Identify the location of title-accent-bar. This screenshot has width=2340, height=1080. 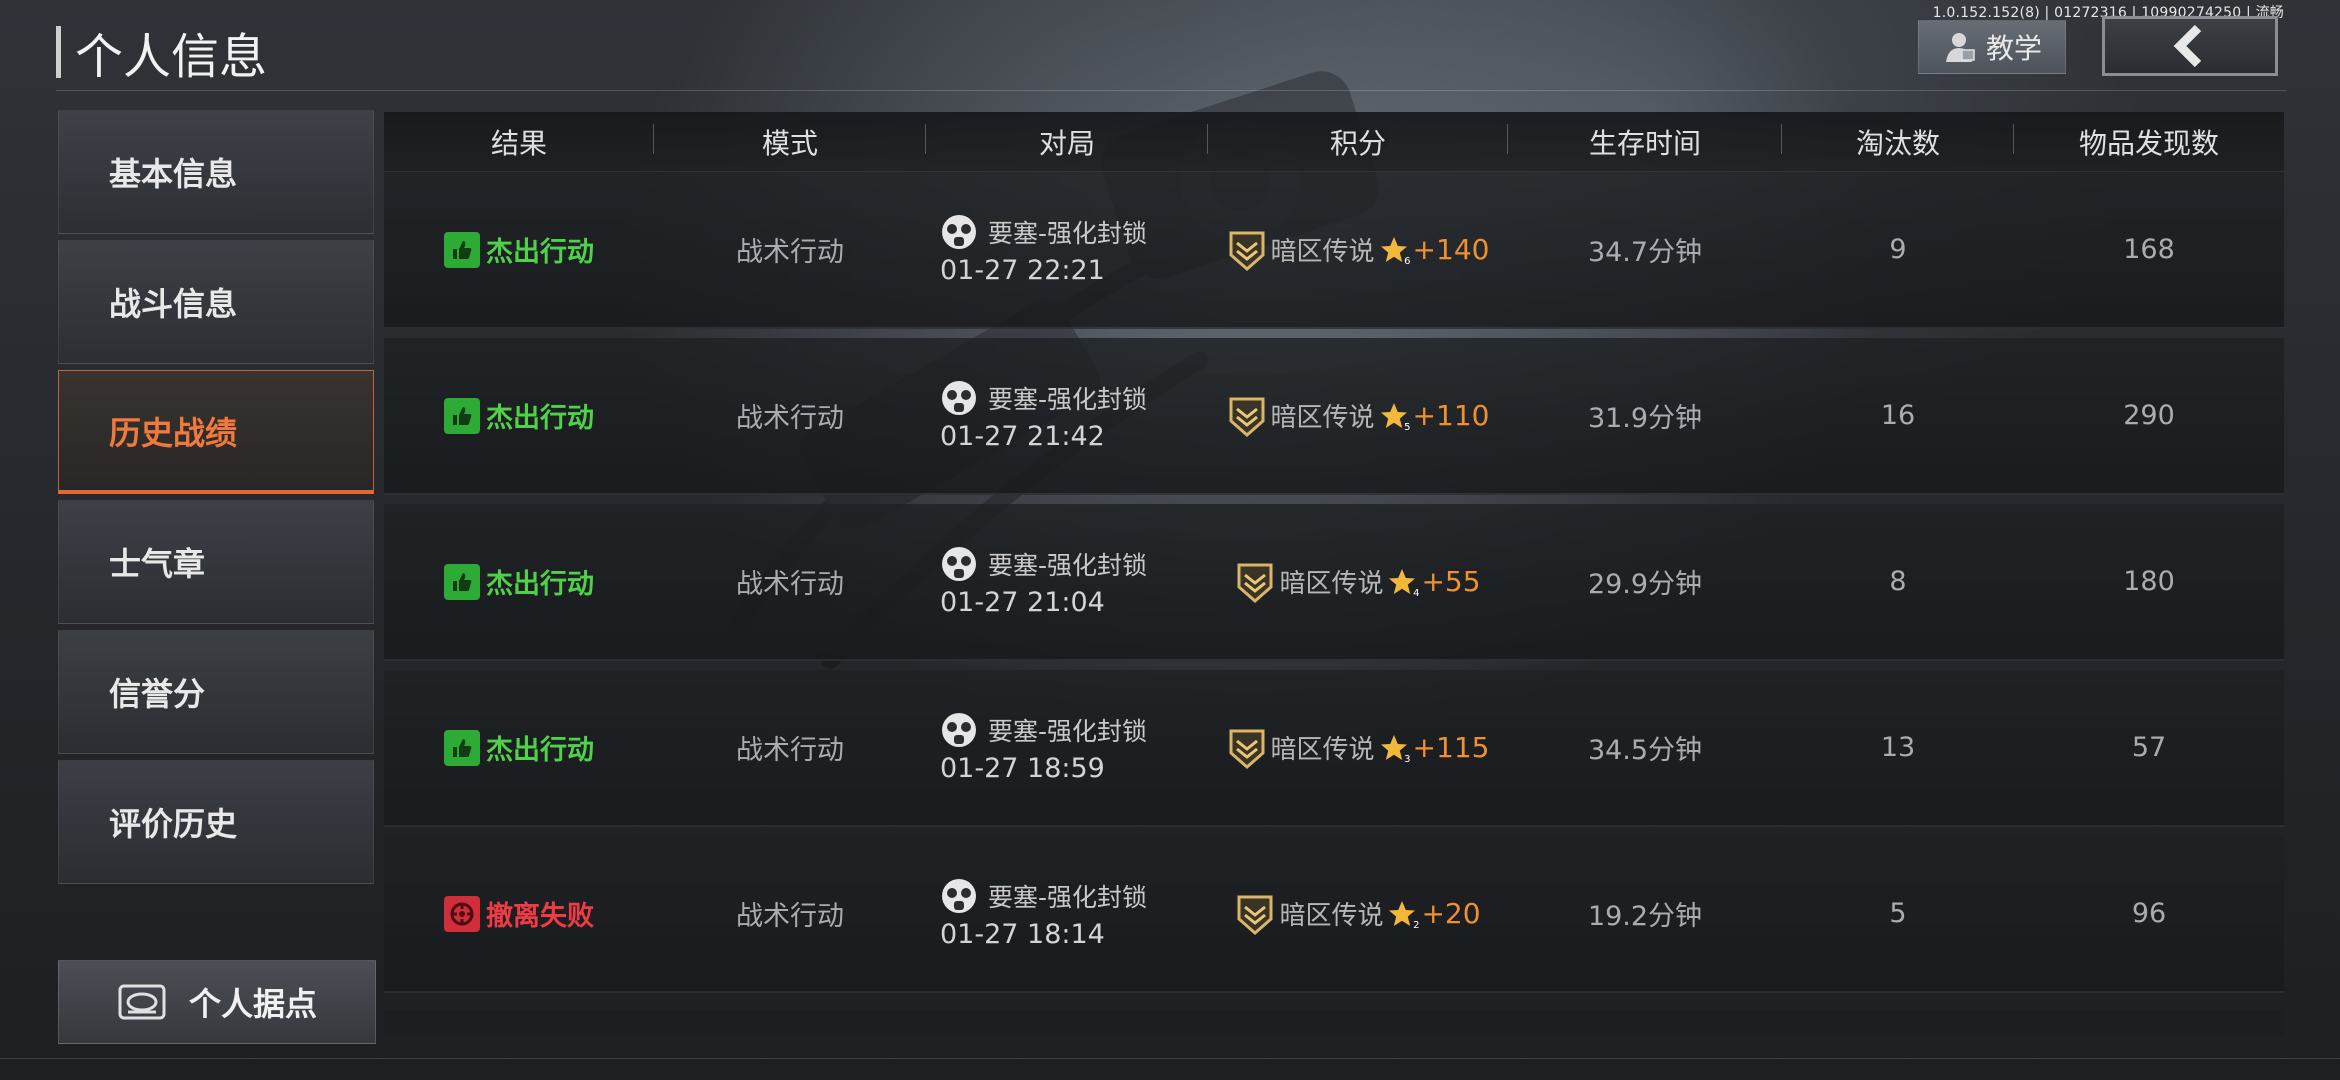
(58, 52).